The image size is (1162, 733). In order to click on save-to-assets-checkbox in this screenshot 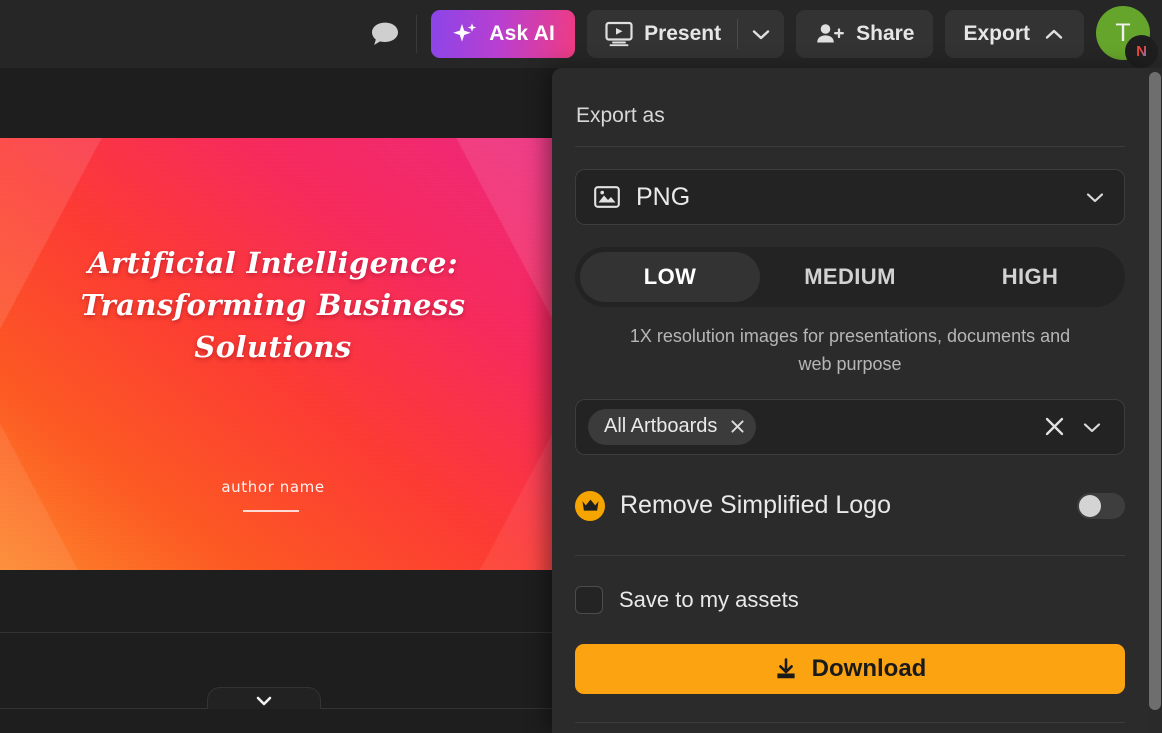, I will do `click(589, 599)`.